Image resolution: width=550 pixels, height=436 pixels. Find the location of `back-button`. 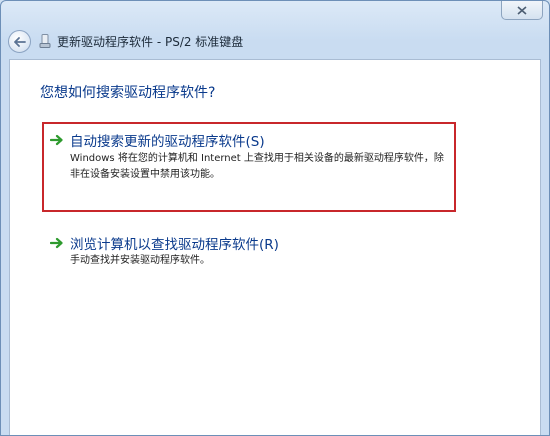

back-button is located at coordinates (19, 41).